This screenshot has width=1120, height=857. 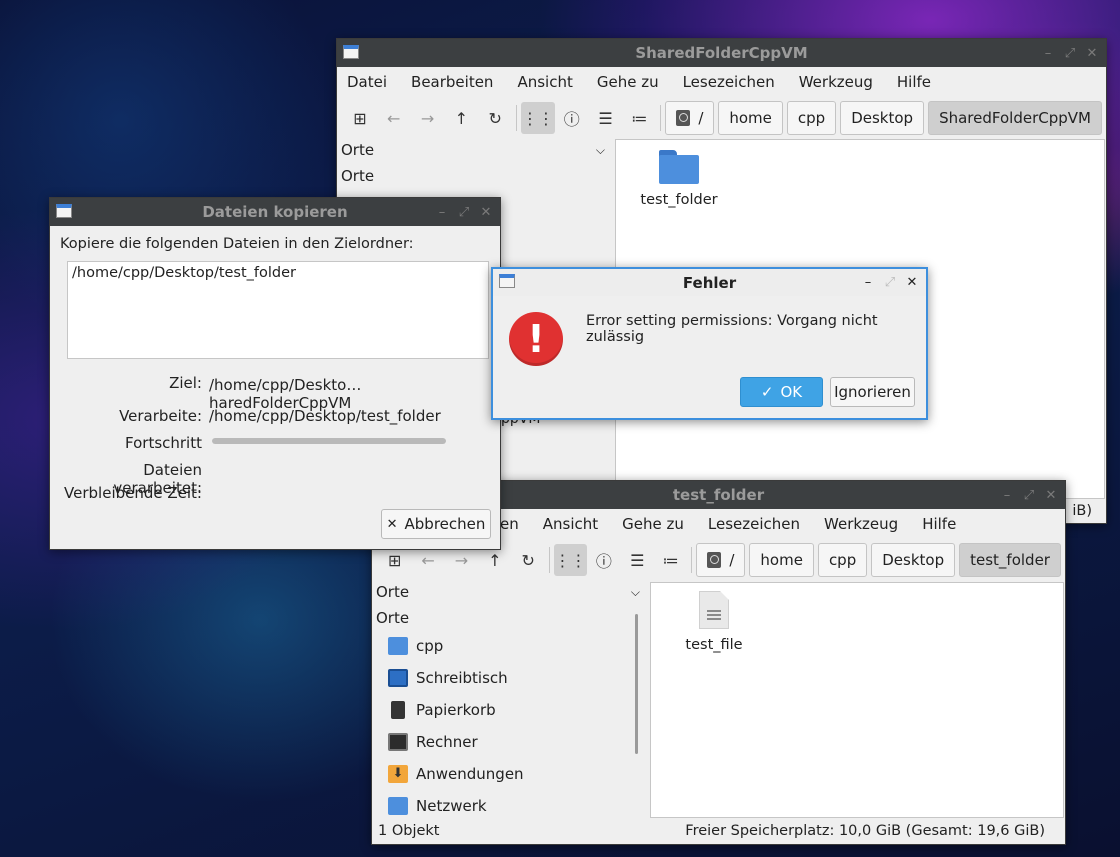 I want to click on titlebar-error-dialog: Fehler – ⤢ ✕, so click(x=709, y=282).